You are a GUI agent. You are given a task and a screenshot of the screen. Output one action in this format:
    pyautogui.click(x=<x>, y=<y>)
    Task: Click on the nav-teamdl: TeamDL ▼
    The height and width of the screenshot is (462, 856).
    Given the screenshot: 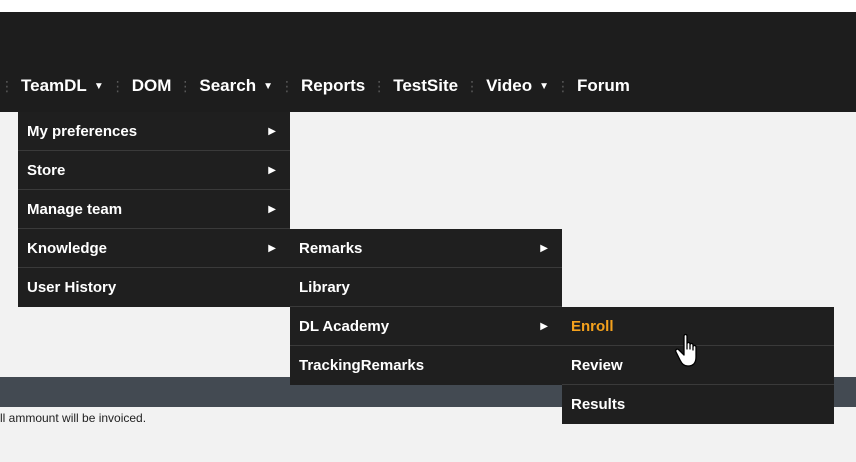 What is the action you would take?
    pyautogui.click(x=62, y=86)
    